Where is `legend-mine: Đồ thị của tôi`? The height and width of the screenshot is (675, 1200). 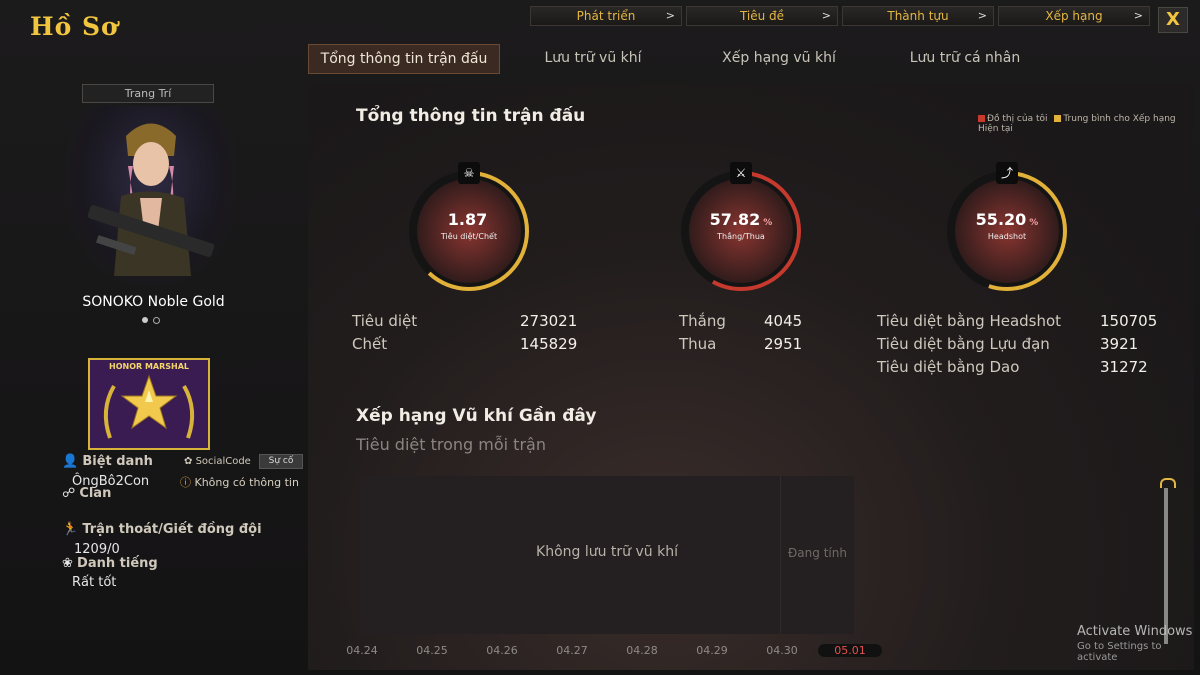 legend-mine: Đồ thị của tôi is located at coordinates (1017, 119).